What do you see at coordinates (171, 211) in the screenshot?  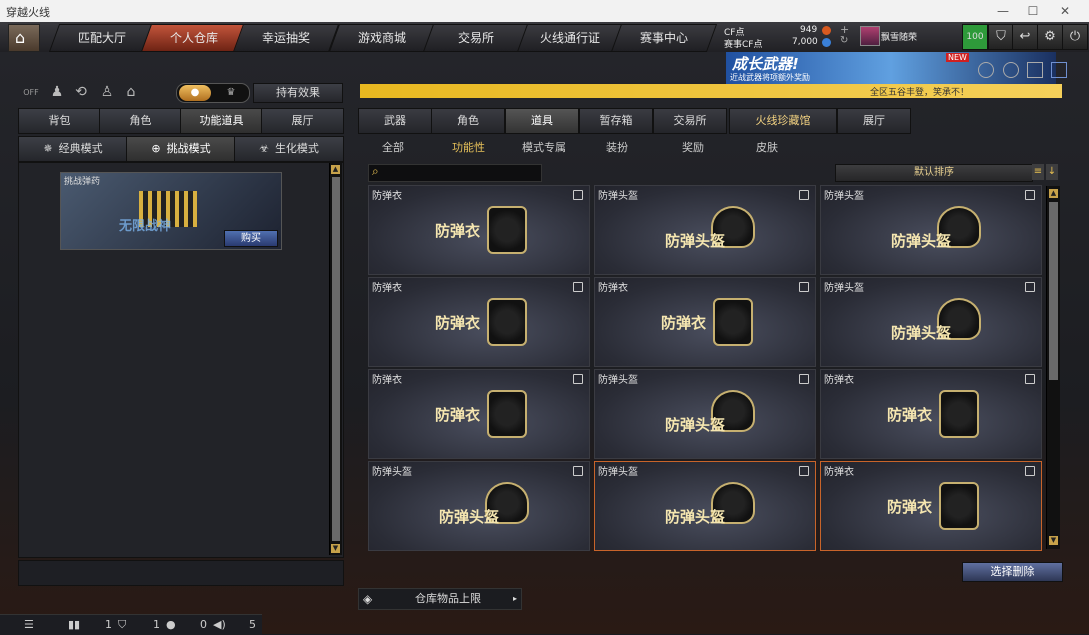 I see `challenge-ammo-card: 挑战弹药 无限战神 购买` at bounding box center [171, 211].